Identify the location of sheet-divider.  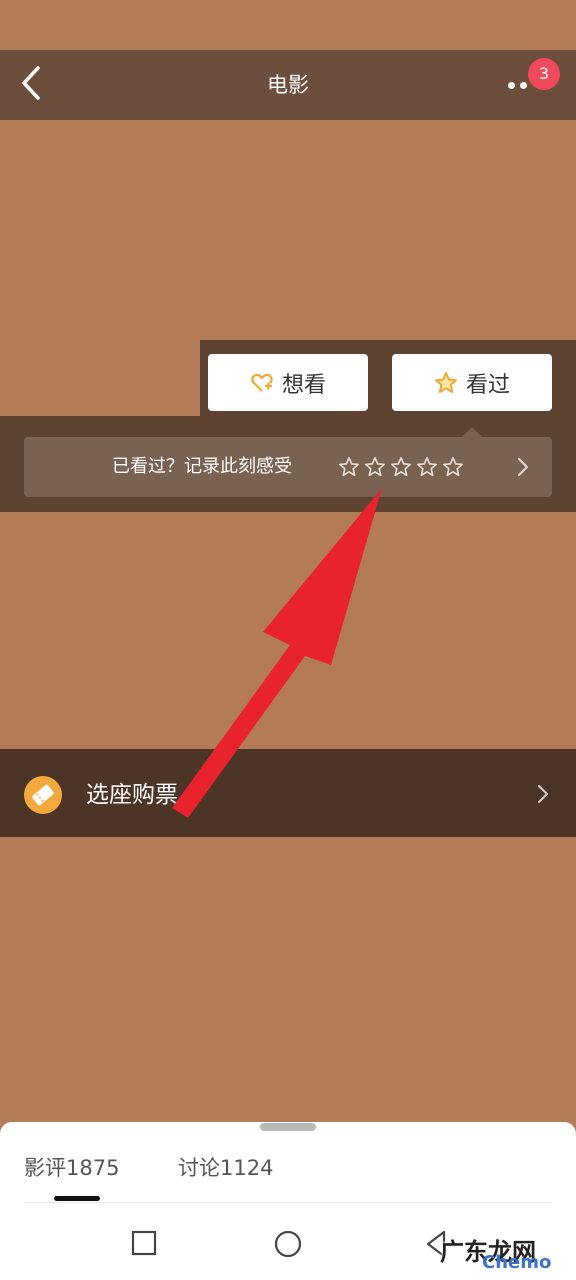
(288, 1202).